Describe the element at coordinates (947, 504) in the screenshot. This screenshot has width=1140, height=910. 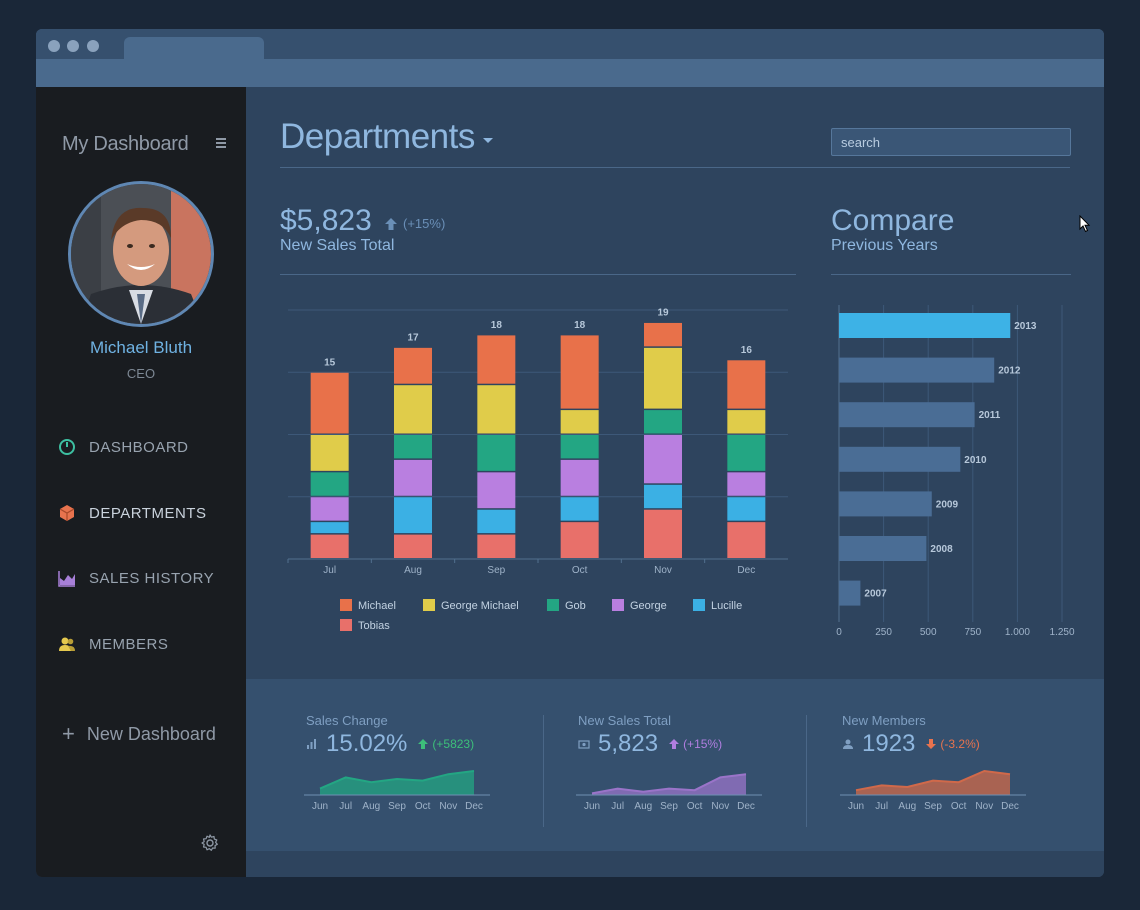
I see `bar-year-label: 2009` at that location.